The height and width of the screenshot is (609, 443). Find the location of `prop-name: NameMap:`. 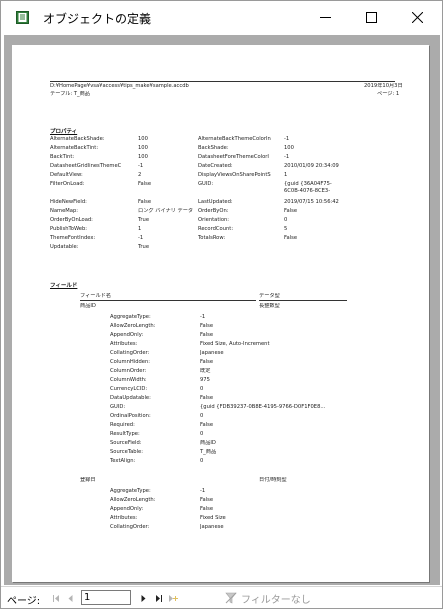

prop-name: NameMap: is located at coordinates (64, 211).